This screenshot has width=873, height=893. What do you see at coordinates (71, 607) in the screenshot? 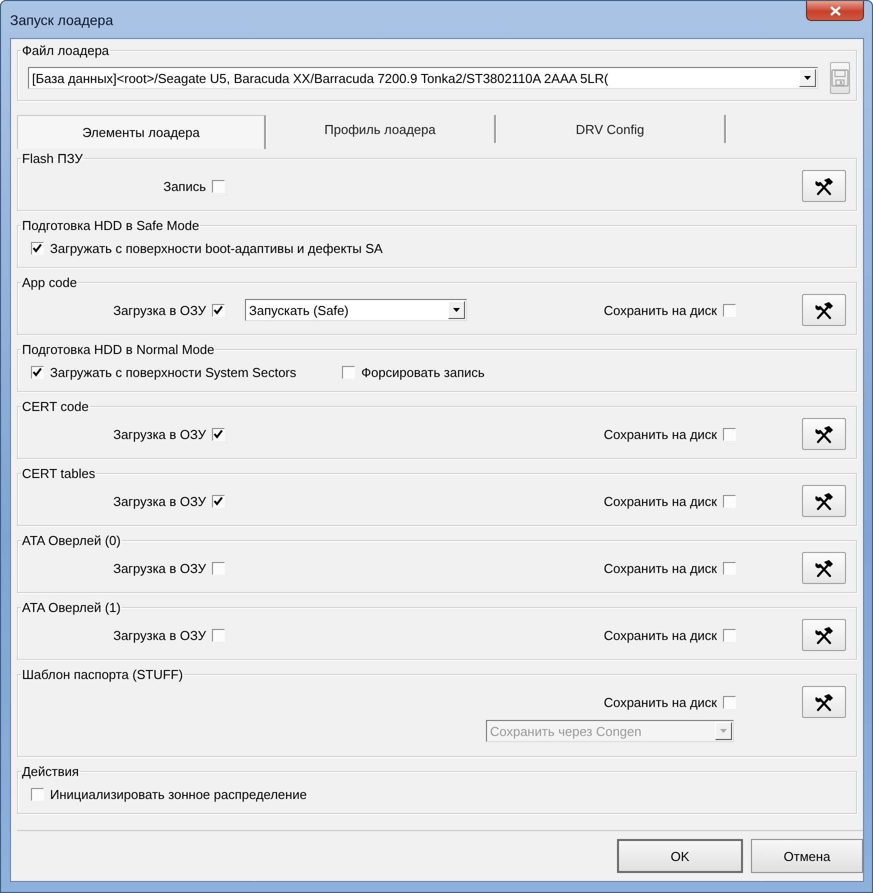
I see `group-title: ATA Оверлей (1)` at bounding box center [71, 607].